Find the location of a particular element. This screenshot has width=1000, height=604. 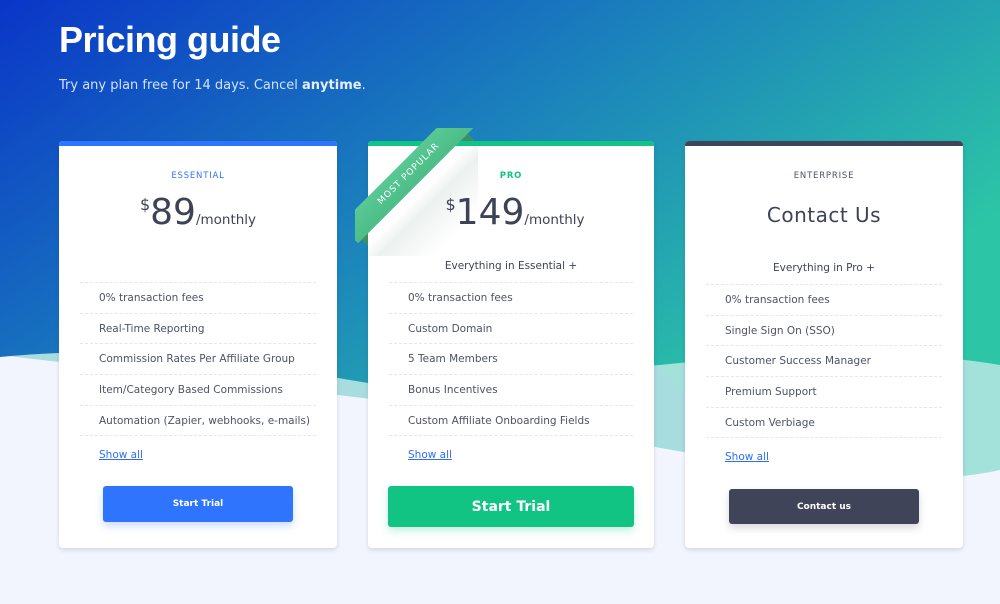

subtitle-emphasis: anytime is located at coordinates (332, 85).